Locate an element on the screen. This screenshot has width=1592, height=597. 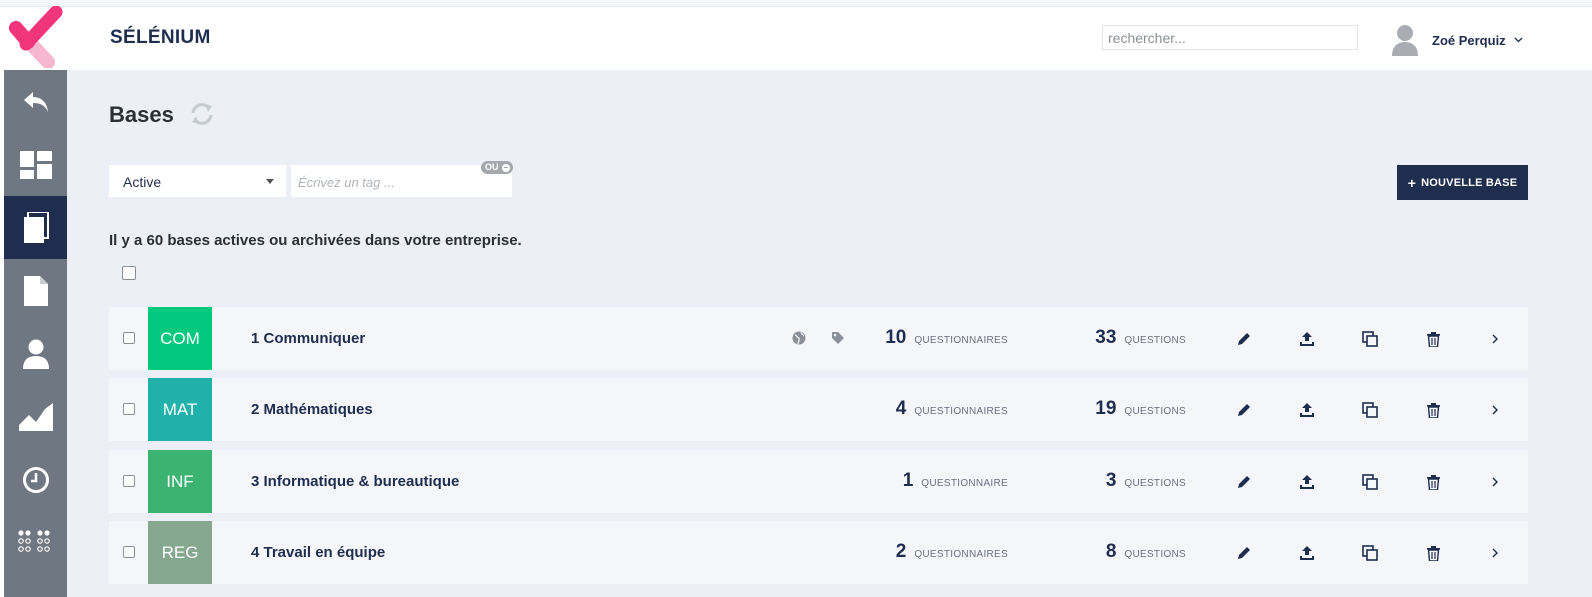
sidebar-item-apps is located at coordinates (35, 542).